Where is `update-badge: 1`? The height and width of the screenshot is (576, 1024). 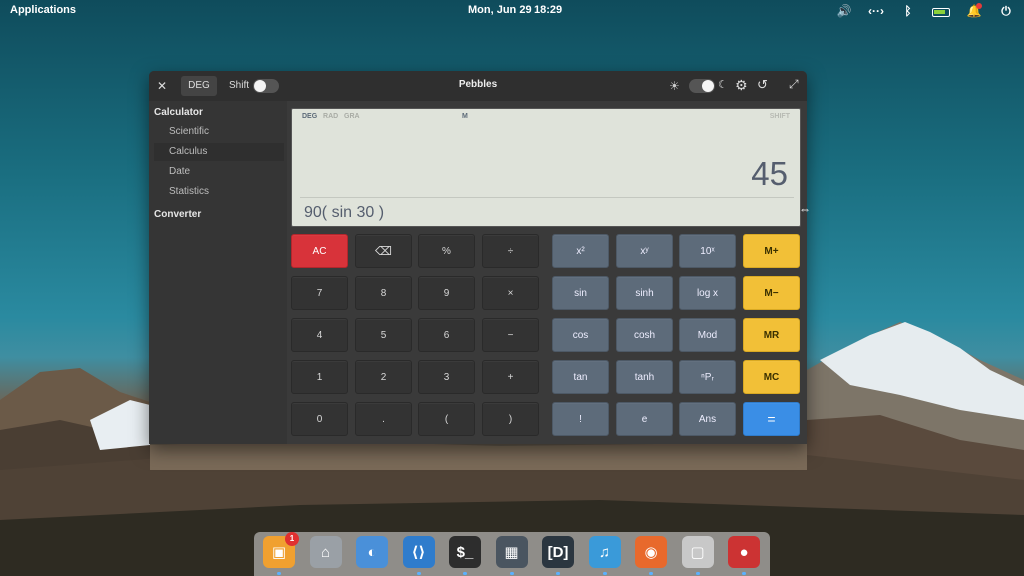 update-badge: 1 is located at coordinates (292, 539).